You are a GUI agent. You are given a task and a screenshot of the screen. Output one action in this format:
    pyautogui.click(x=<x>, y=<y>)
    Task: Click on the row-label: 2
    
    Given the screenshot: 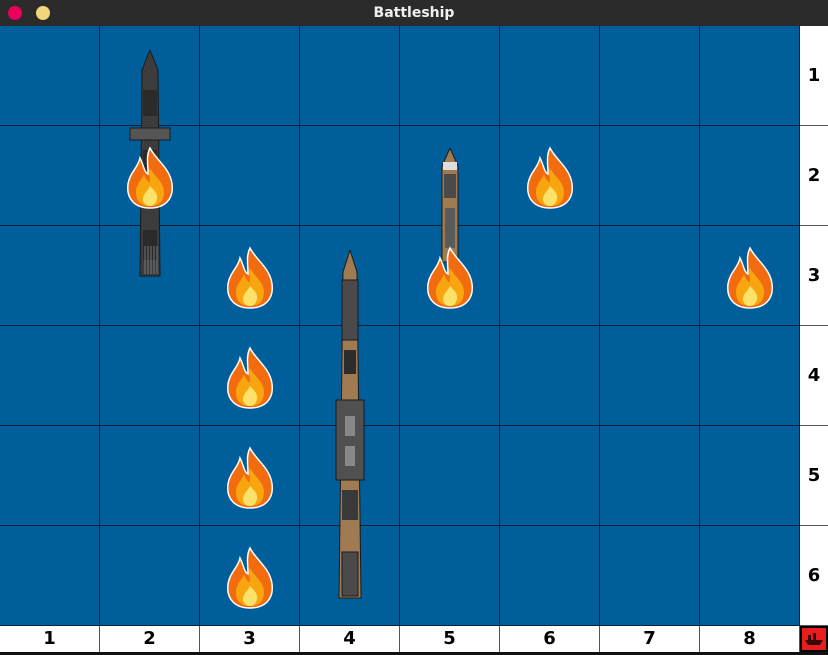 What is the action you would take?
    pyautogui.click(x=814, y=176)
    